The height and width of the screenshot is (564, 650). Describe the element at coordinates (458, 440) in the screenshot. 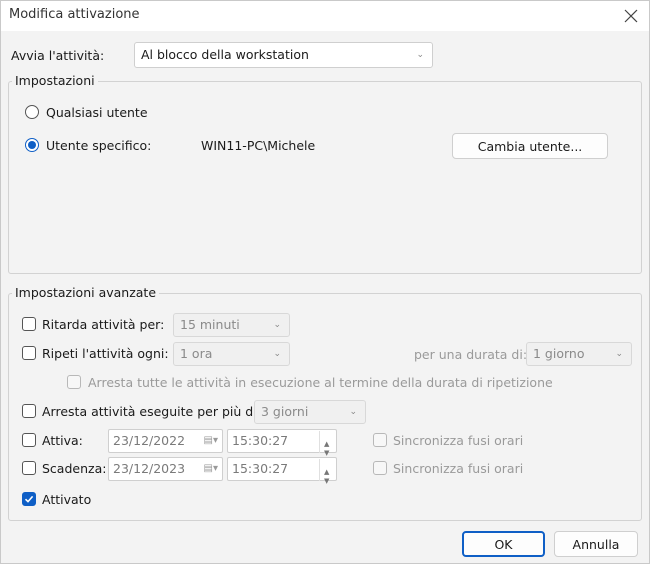

I see `activate-sync-timezone-label: Sincronizza fusi orari` at that location.